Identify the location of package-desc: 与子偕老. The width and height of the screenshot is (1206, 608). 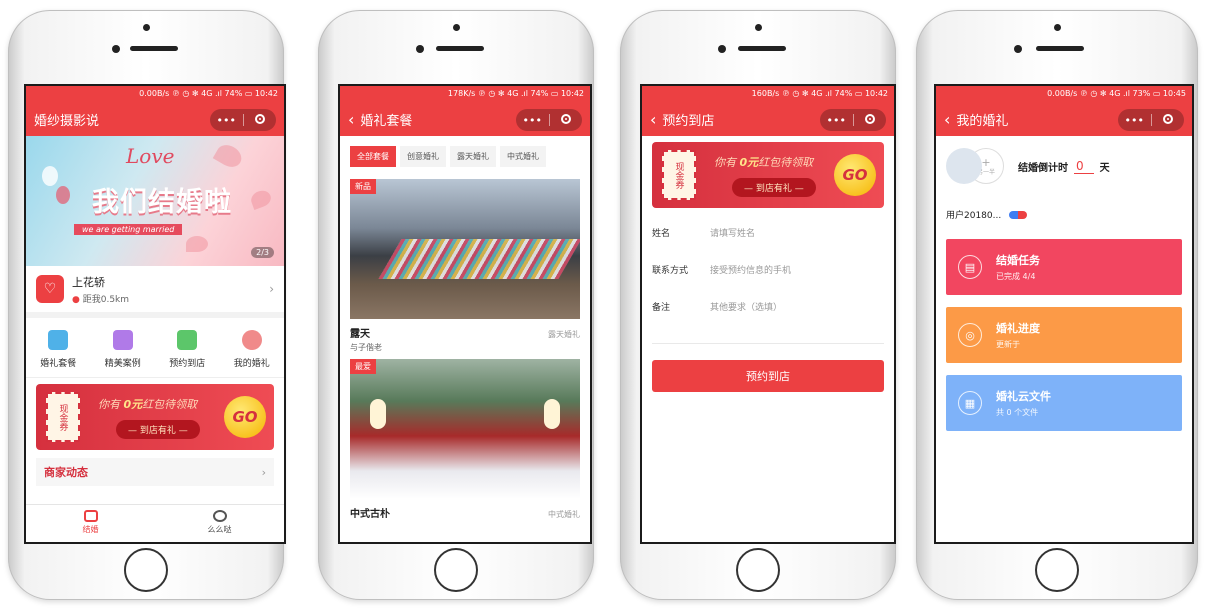
(366, 347).